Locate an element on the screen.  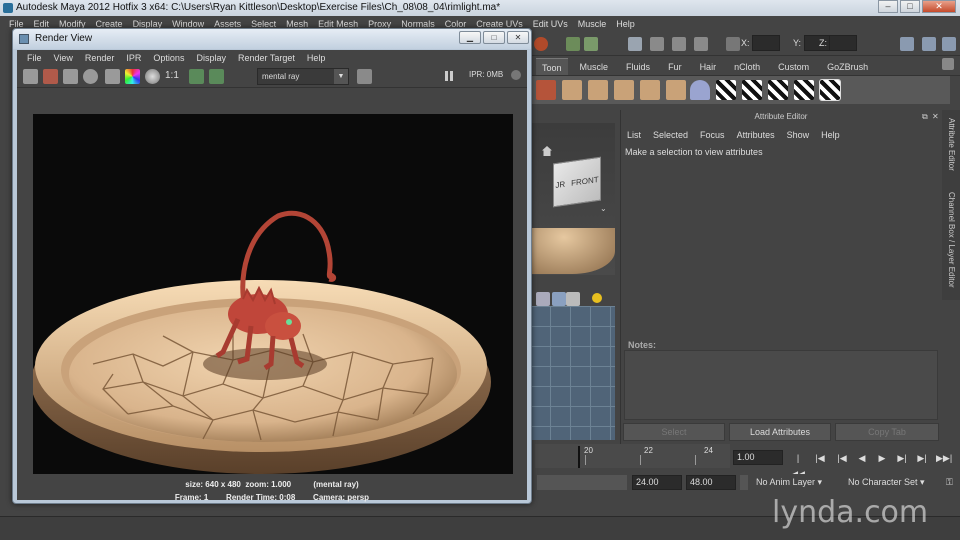
toon-border-icon is located at coordinates (676, 90).